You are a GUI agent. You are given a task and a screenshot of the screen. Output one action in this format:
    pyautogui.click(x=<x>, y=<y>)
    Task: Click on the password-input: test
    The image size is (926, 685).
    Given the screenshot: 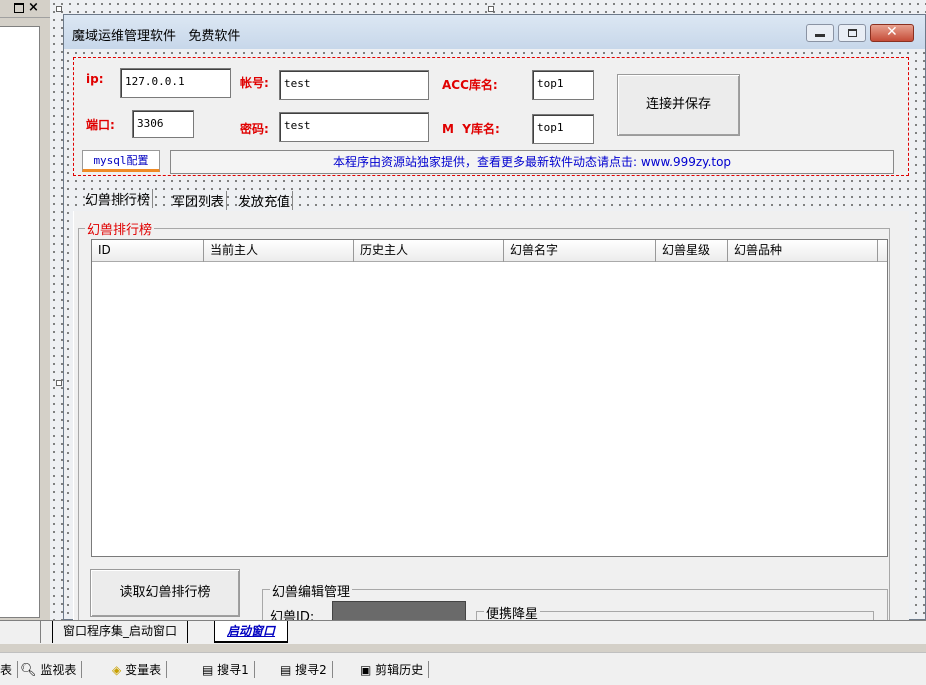 What is the action you would take?
    pyautogui.click(x=354, y=127)
    